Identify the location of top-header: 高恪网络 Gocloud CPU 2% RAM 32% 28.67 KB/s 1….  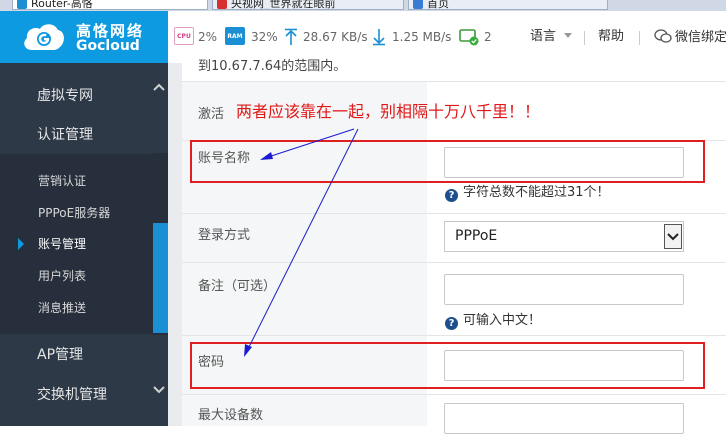
(363, 37).